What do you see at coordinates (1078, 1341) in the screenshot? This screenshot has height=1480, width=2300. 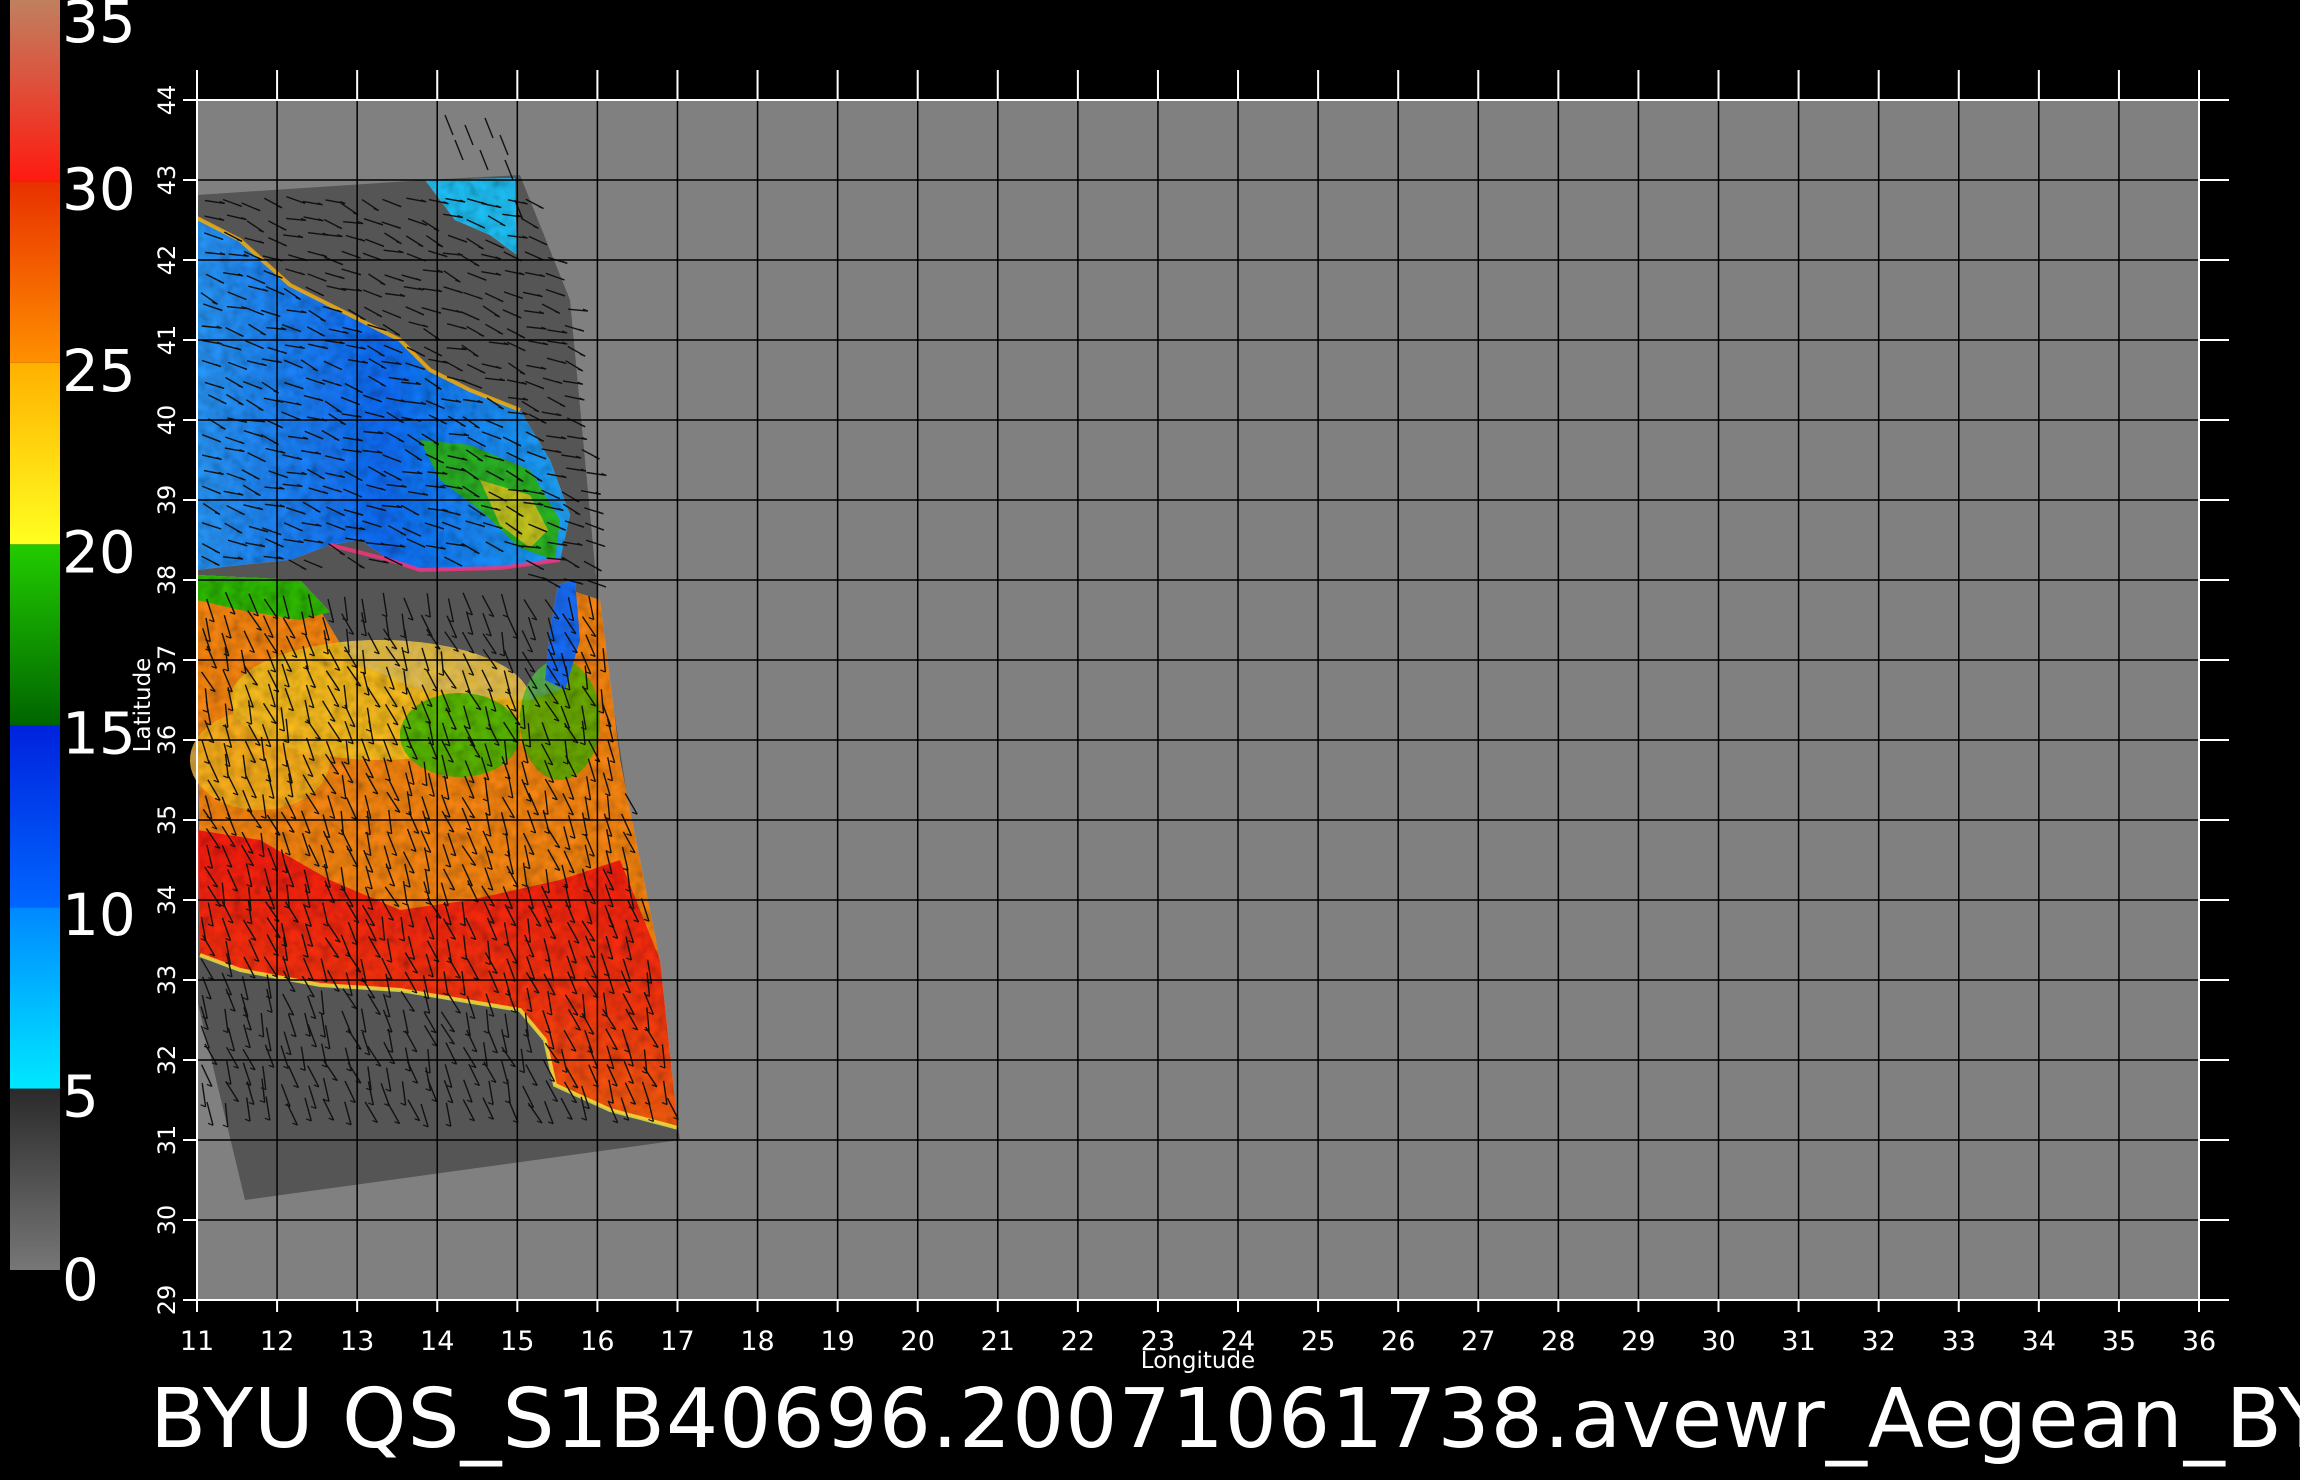 I see `x-tick-label: 22` at bounding box center [1078, 1341].